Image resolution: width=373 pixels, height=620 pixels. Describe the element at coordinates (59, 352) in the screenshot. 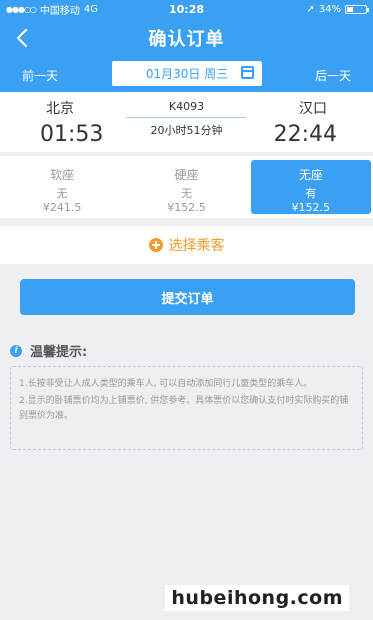

I see `tips-title: 温馨提示:` at that location.